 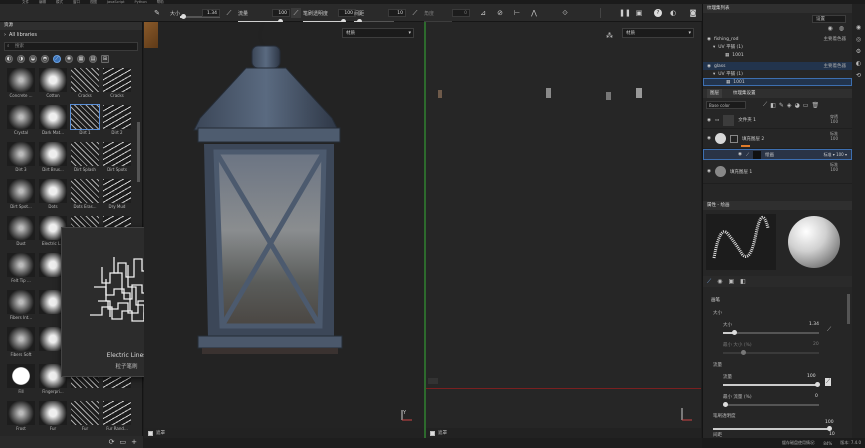 I want to click on properties-scrollbar, so click(x=848, y=309).